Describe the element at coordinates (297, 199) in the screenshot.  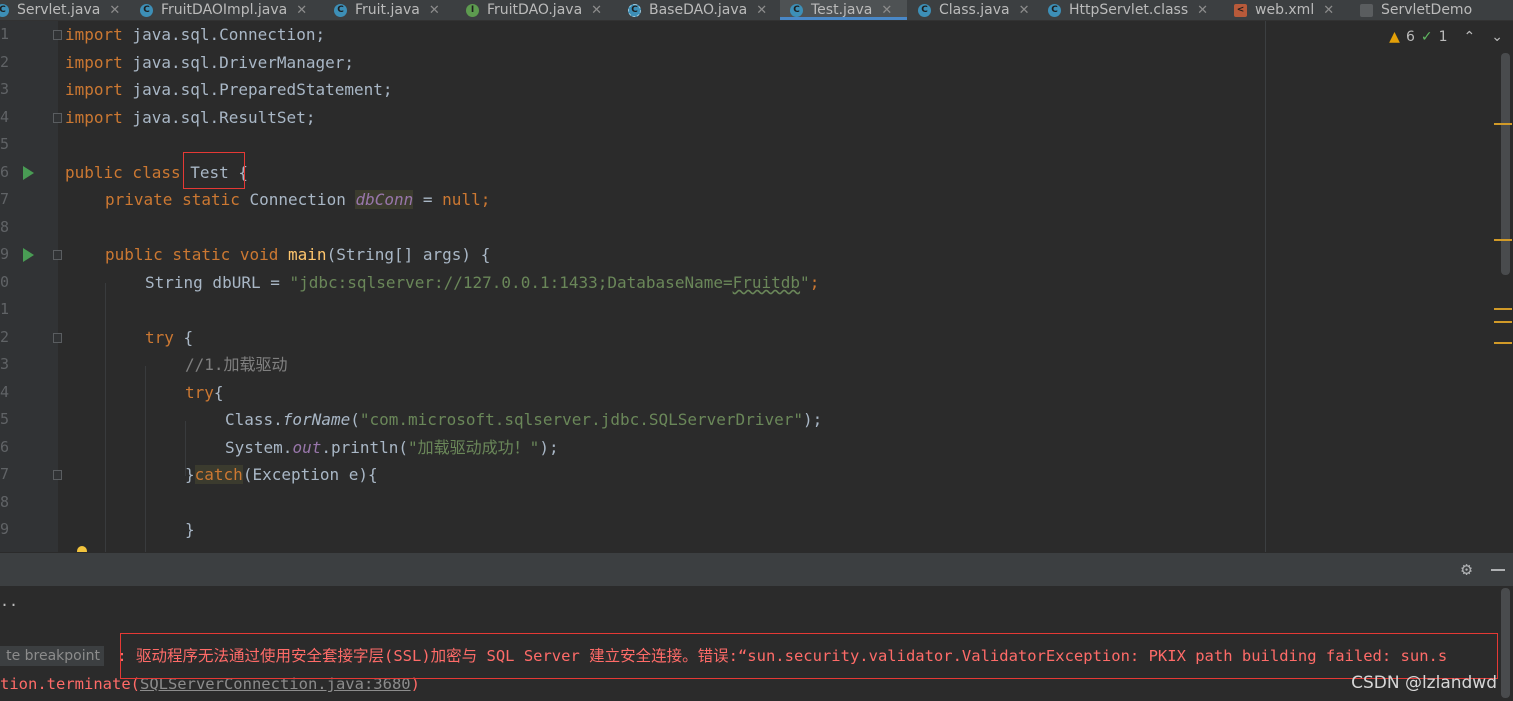
I see `code-line-7: private static Connection dbConn = null;` at that location.